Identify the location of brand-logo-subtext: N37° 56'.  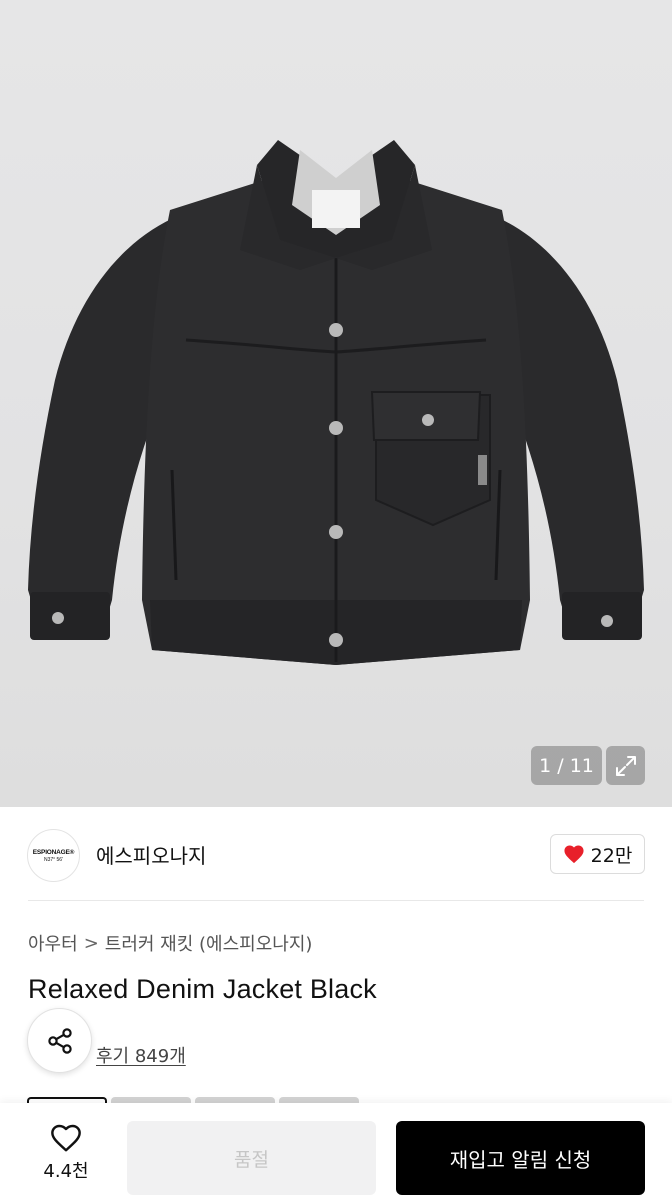
(53, 859).